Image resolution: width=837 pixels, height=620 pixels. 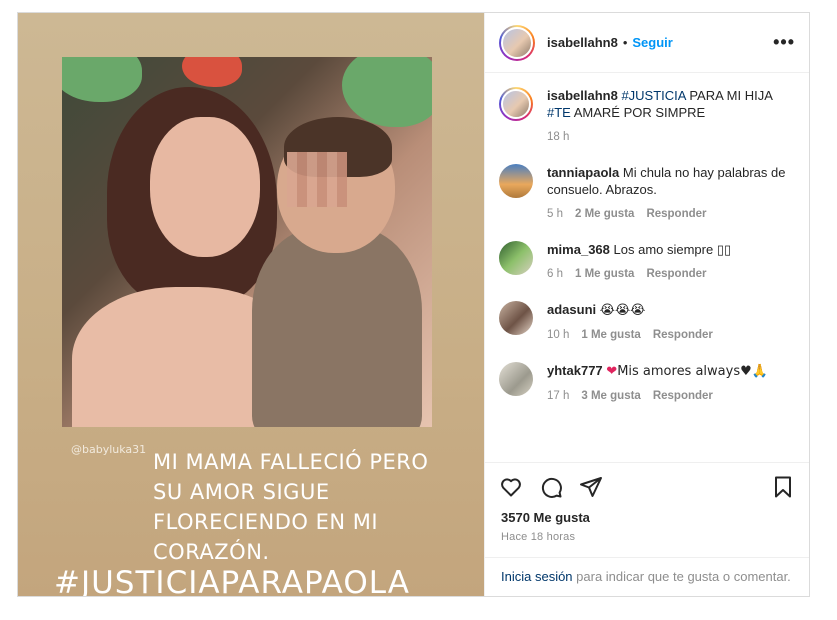 What do you see at coordinates (291, 462) in the screenshot?
I see `media-caption-line: MI MAMA FALLECIÓ PERO` at bounding box center [291, 462].